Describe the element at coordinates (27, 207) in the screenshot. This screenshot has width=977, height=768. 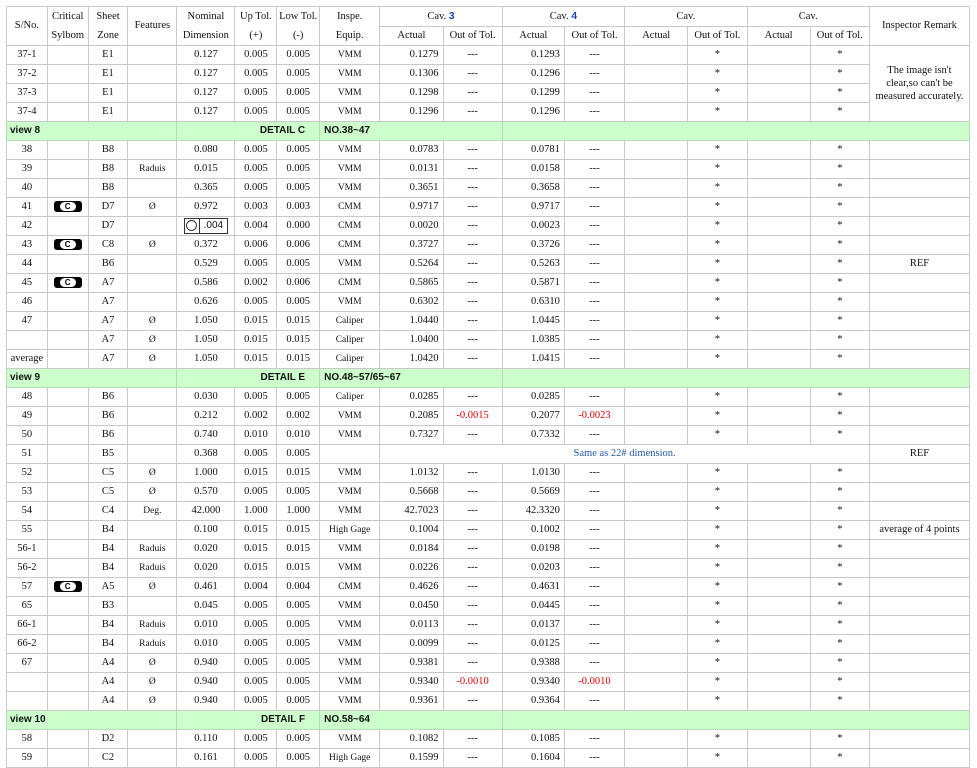
I see `sno-cell: 41` at that location.